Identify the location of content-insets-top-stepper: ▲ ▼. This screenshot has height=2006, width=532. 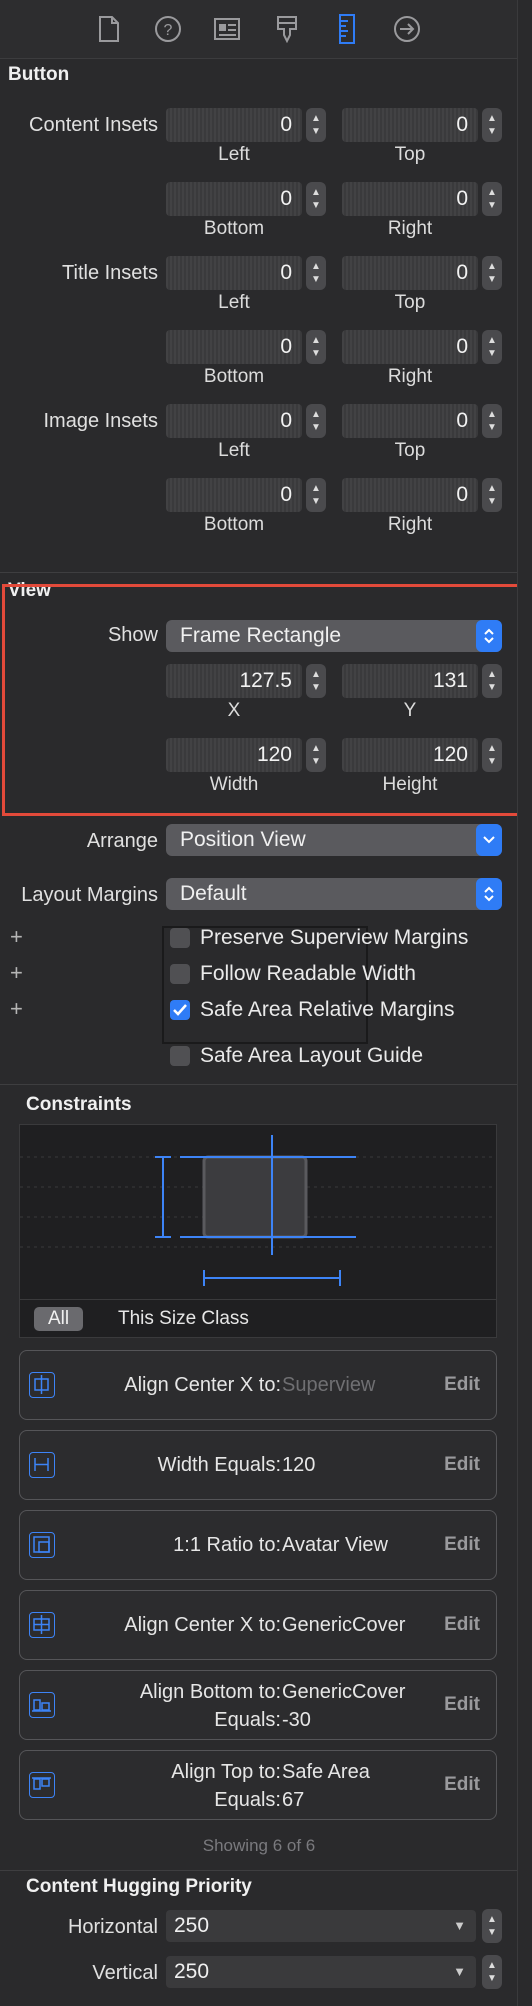
(492, 125).